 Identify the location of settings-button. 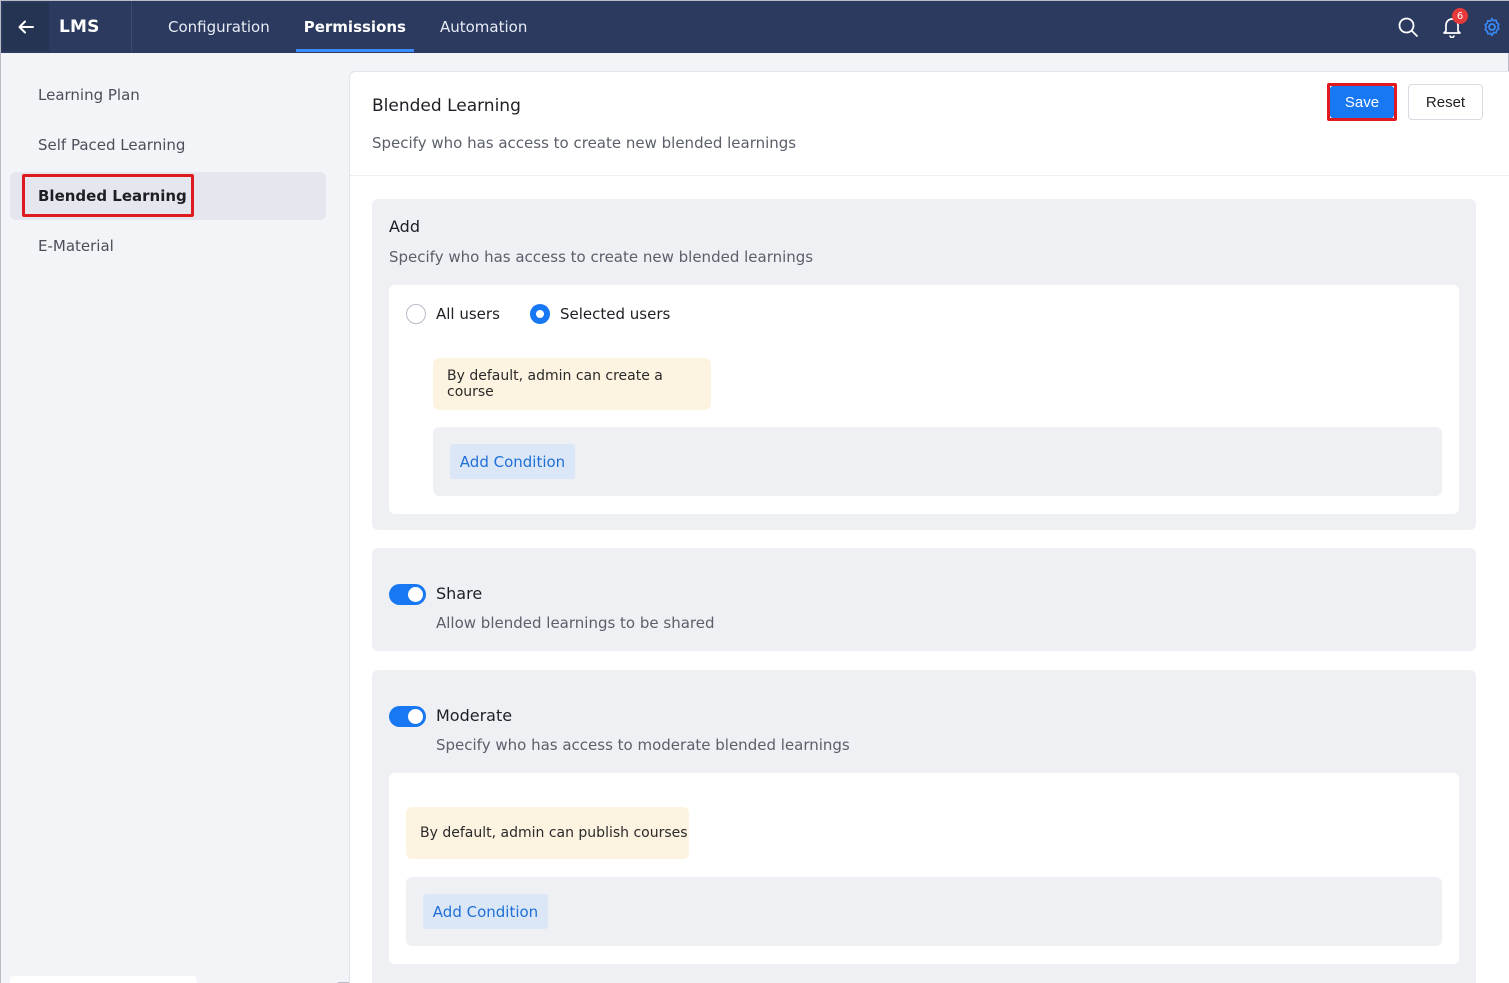
(1491, 27).